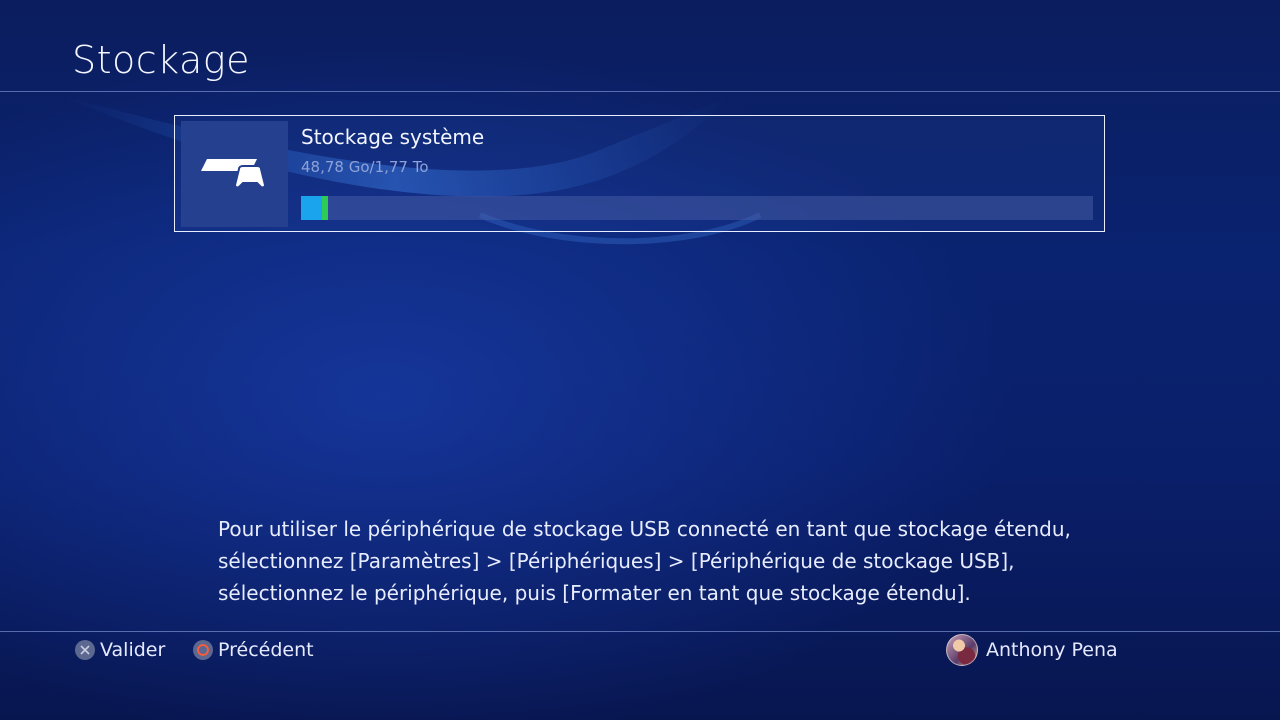  I want to click on storage-name: Stockage système, so click(393, 137).